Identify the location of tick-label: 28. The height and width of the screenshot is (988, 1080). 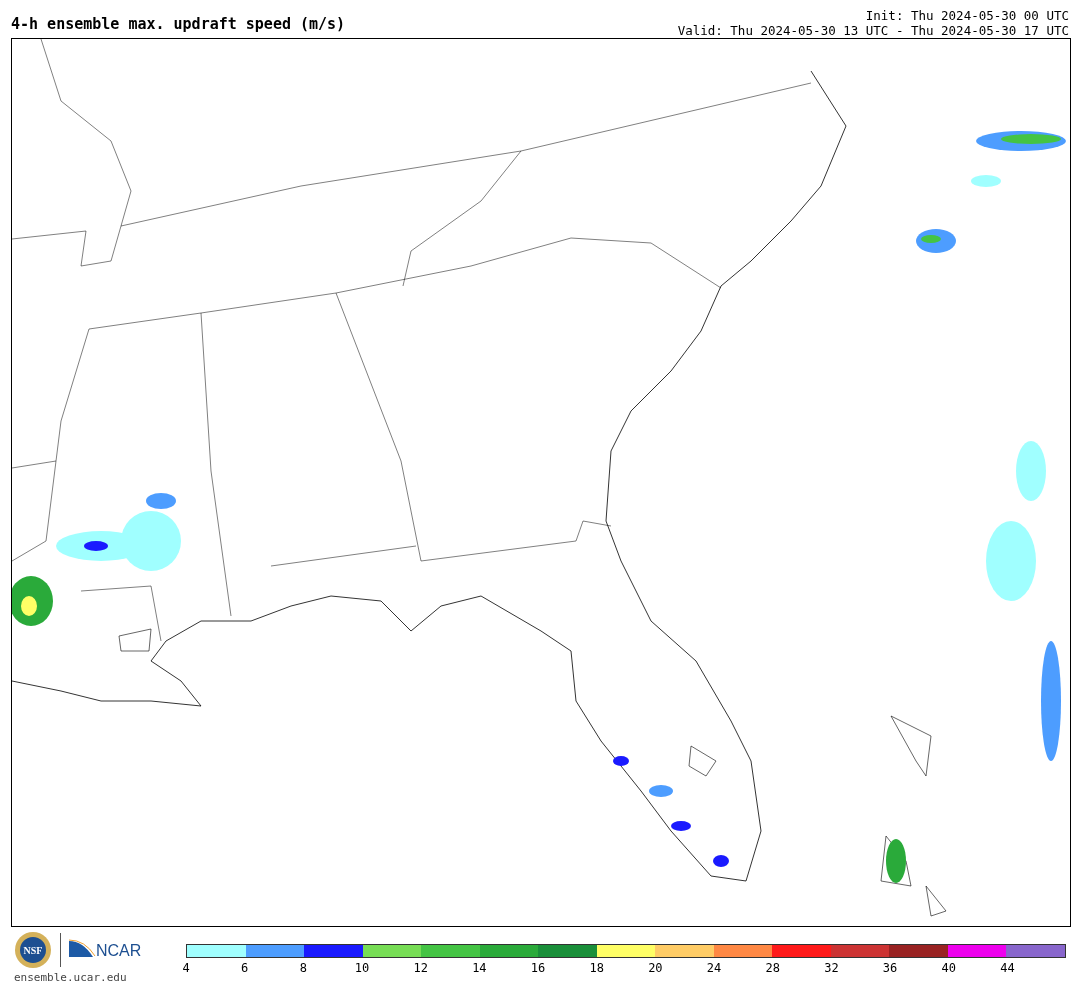
(772, 968).